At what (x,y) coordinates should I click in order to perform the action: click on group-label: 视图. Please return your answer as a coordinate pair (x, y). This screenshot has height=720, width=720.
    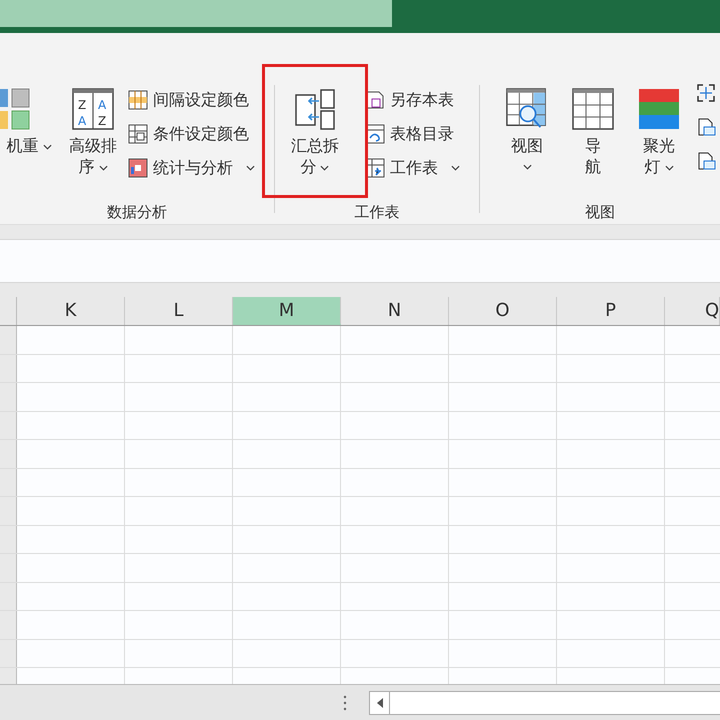
    Looking at the image, I should click on (600, 212).